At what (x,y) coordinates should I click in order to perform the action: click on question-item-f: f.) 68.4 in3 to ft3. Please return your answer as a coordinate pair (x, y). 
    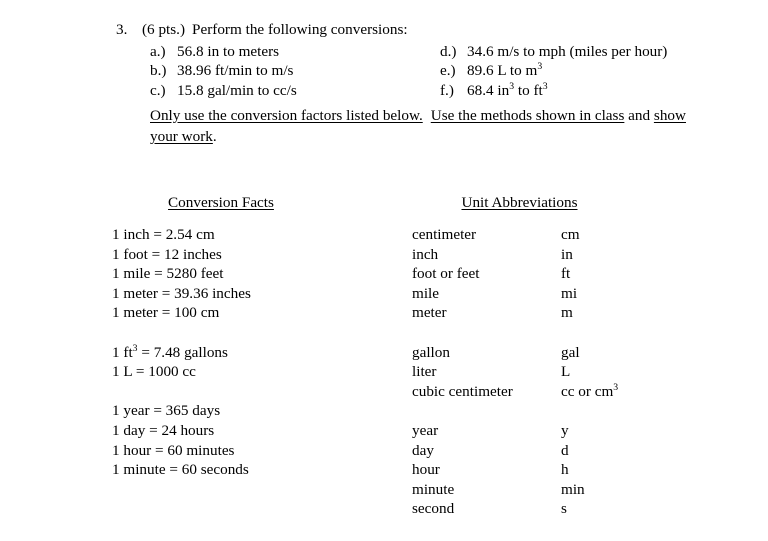
    Looking at the image, I should click on (494, 91).